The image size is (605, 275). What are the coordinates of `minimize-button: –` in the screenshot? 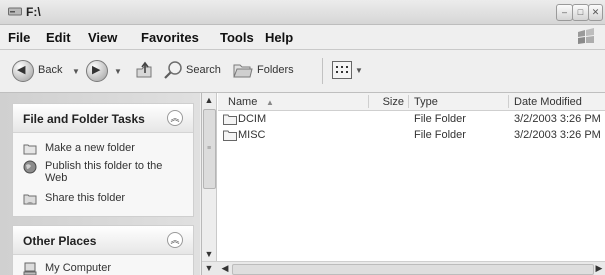 It's located at (564, 12).